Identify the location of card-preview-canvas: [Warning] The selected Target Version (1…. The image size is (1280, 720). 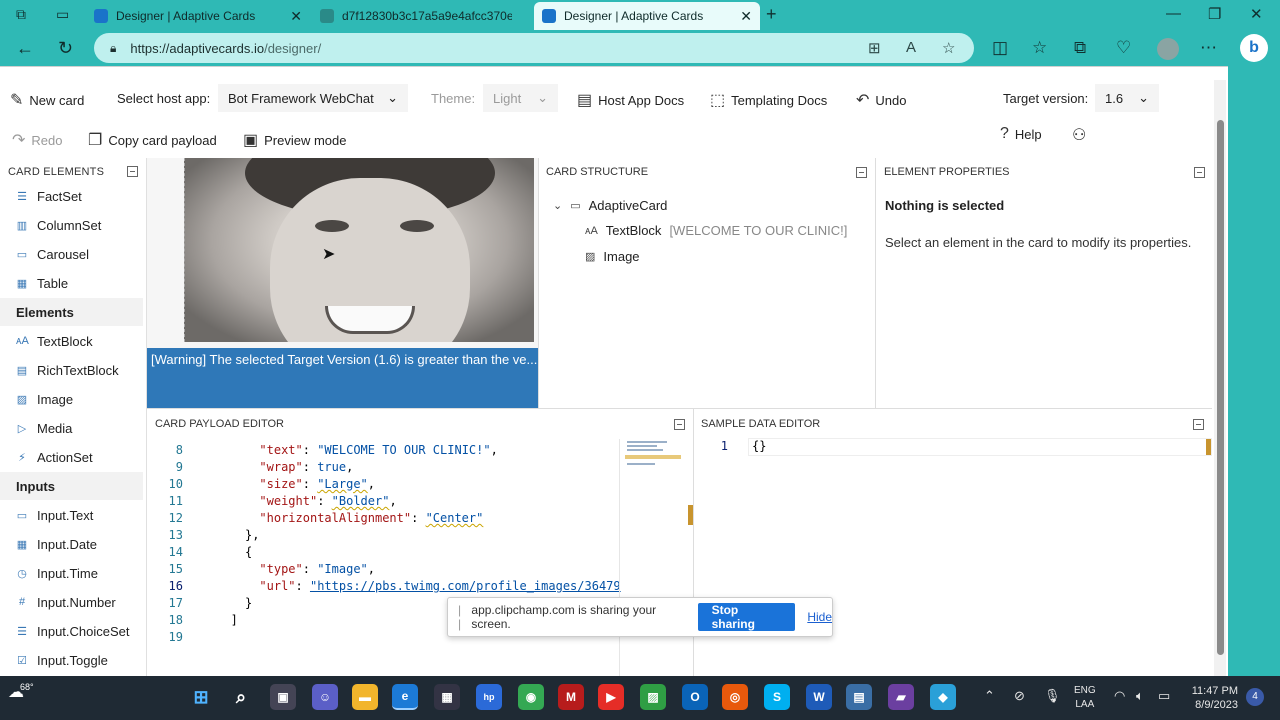
(343, 283).